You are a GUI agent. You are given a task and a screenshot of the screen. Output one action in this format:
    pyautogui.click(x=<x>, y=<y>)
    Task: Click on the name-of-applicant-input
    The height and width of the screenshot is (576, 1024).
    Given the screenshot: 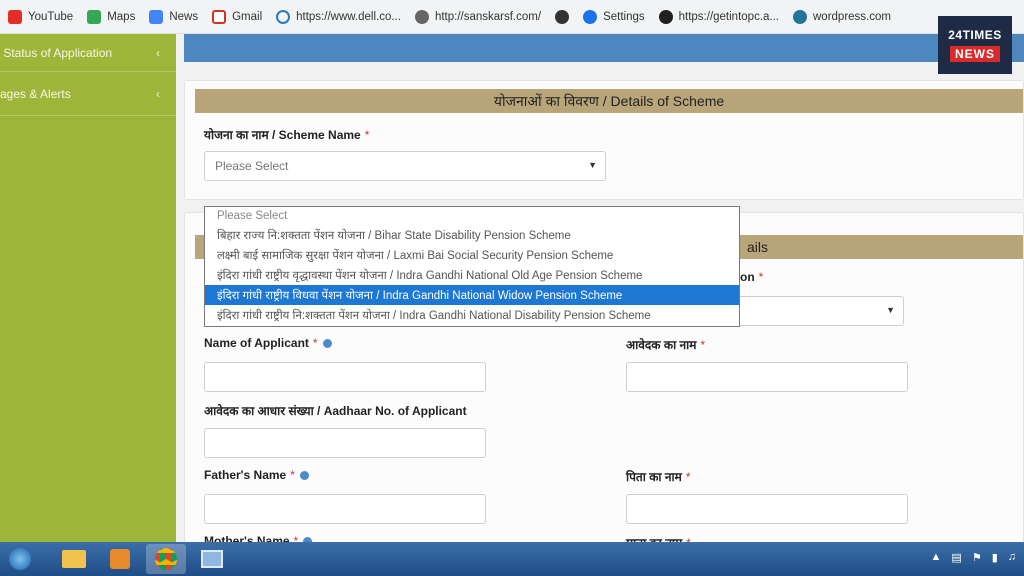 What is the action you would take?
    pyautogui.click(x=345, y=377)
    